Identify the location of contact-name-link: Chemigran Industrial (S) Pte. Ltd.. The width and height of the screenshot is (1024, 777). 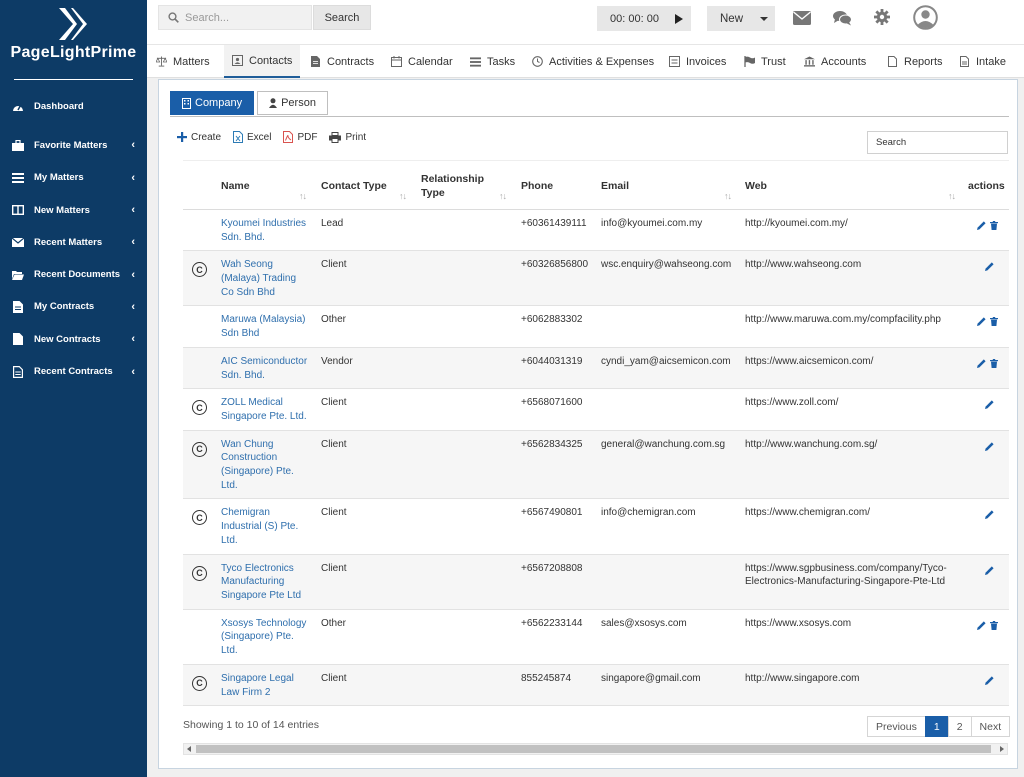
(267, 526).